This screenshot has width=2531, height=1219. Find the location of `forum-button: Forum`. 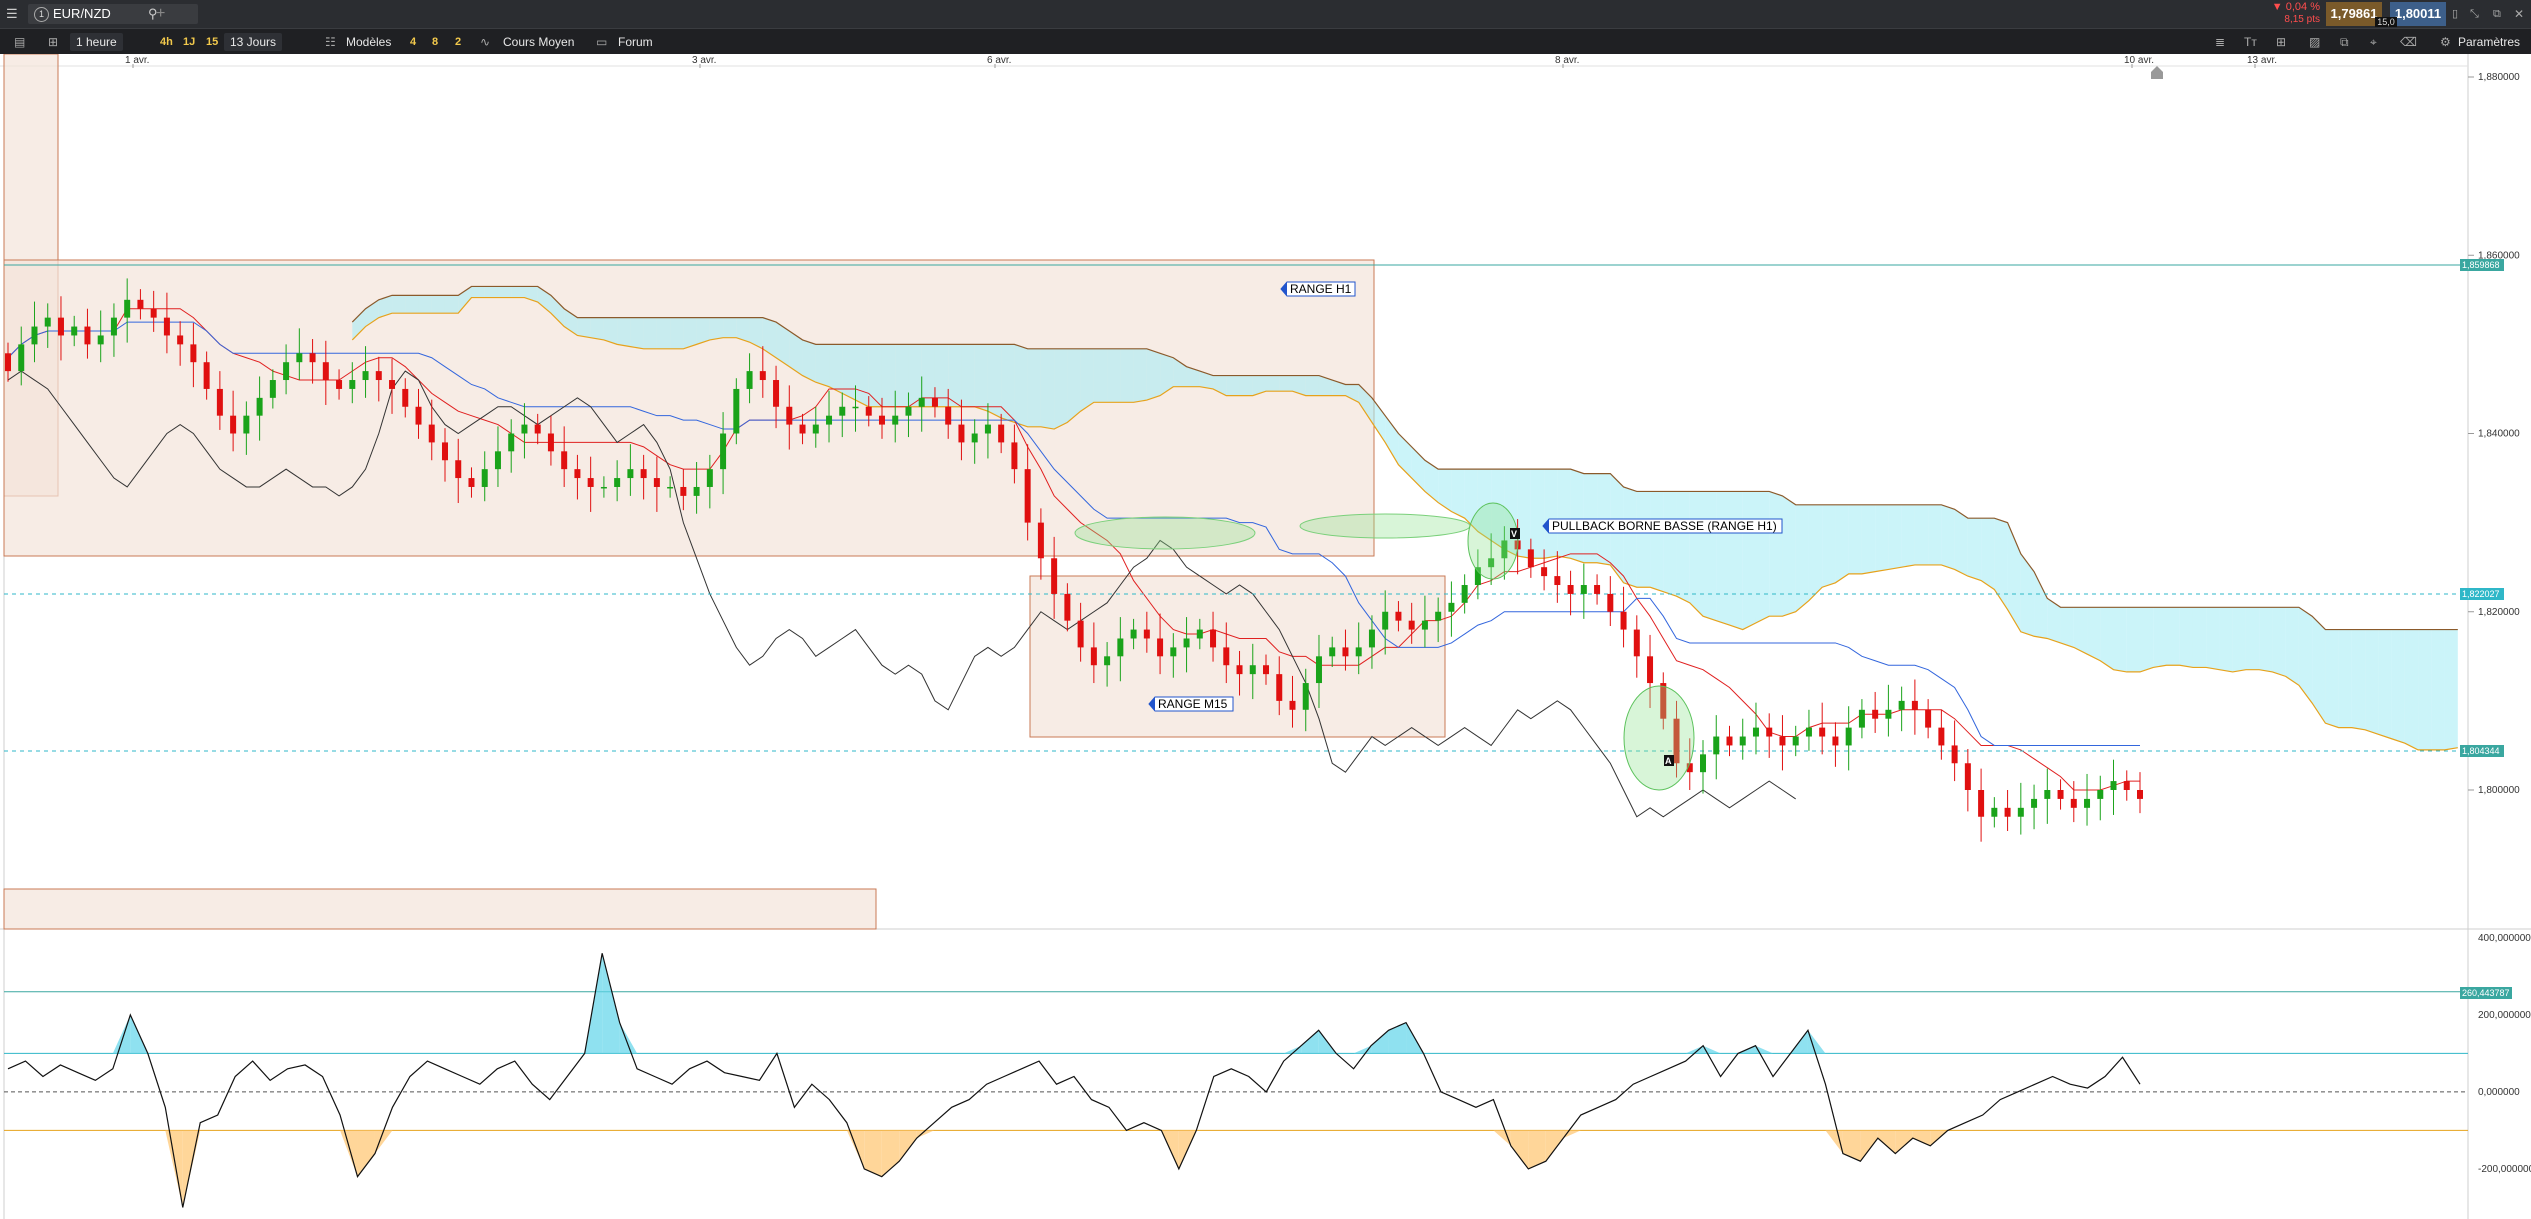

forum-button: Forum is located at coordinates (635, 42).